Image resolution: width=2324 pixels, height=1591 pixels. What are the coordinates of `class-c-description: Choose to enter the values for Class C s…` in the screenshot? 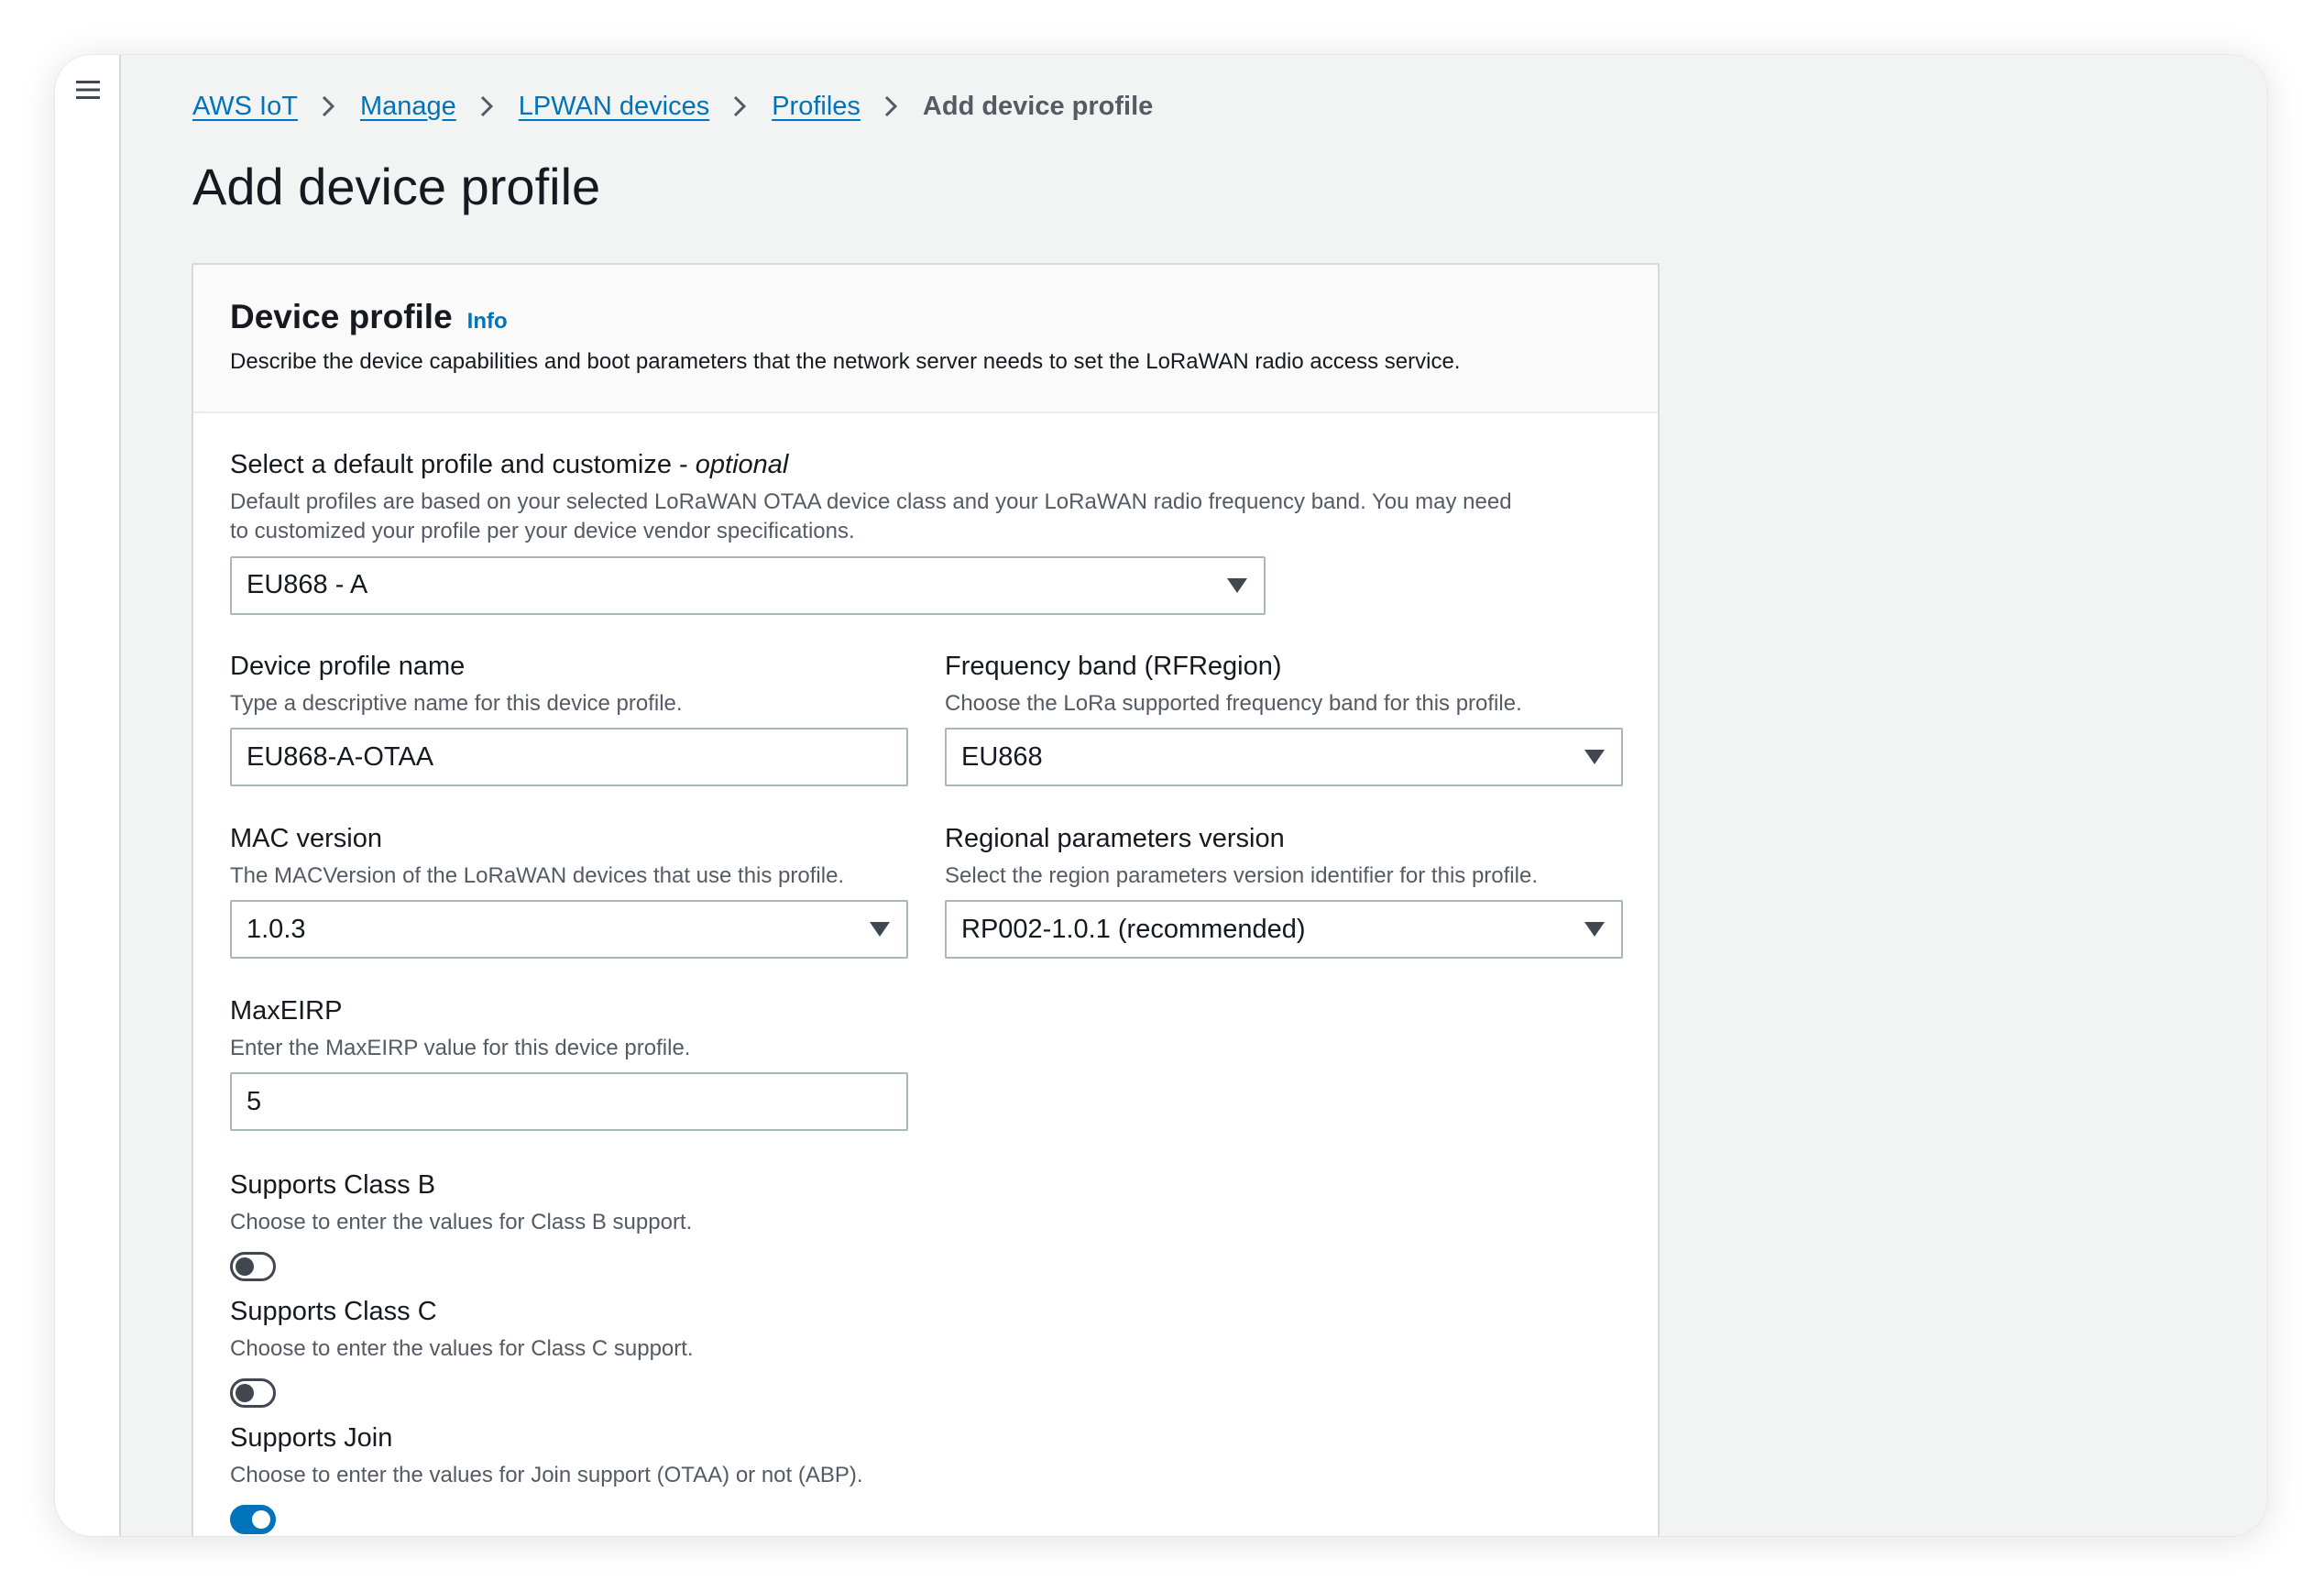 It's located at (462, 1349).